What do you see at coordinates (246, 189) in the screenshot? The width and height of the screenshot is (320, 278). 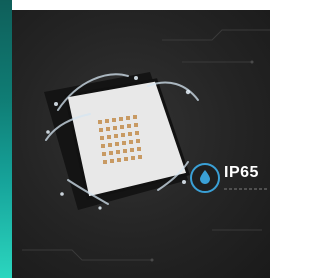 I see `badge-underline` at bounding box center [246, 189].